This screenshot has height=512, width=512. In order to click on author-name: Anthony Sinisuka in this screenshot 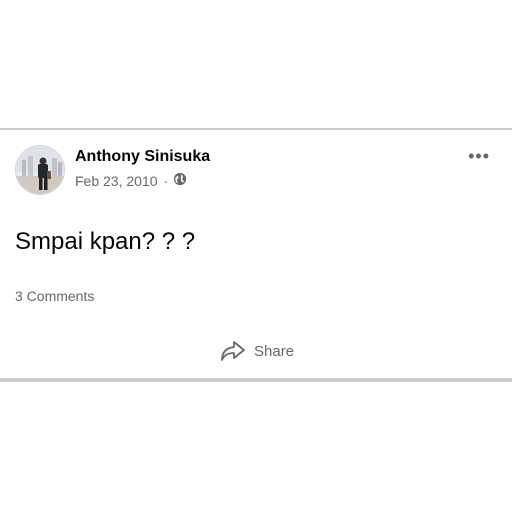, I will do `click(142, 157)`.